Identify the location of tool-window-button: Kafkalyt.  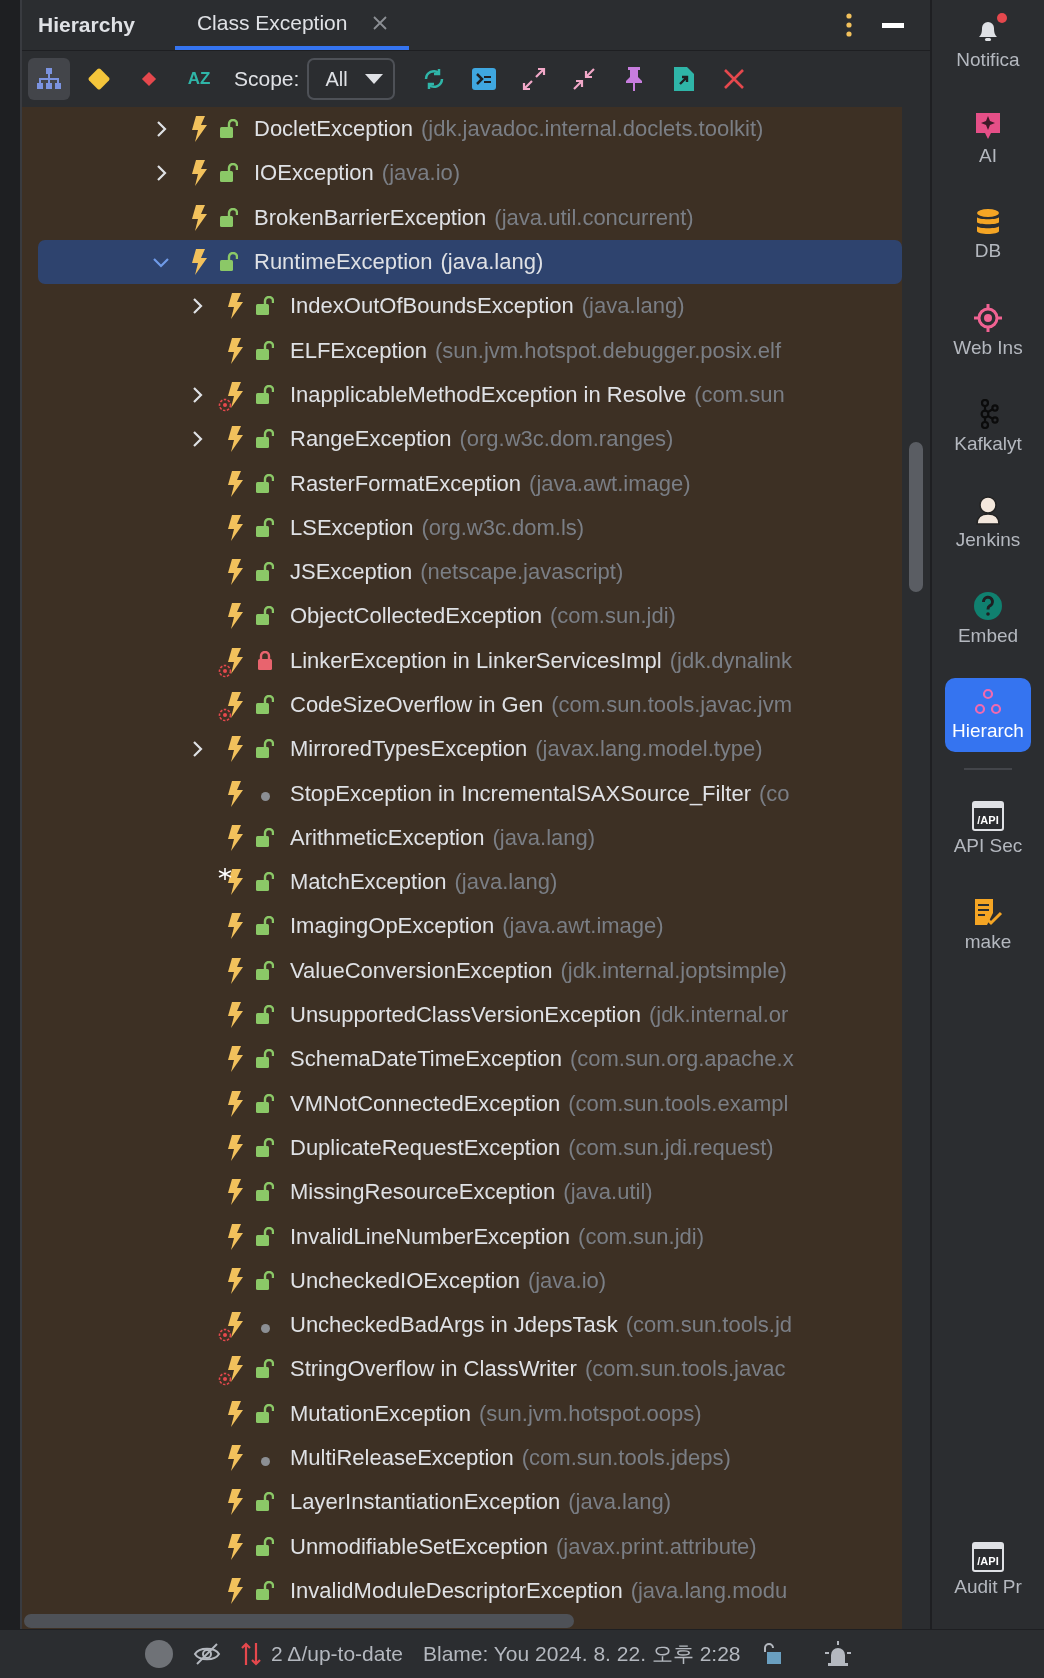
(988, 427).